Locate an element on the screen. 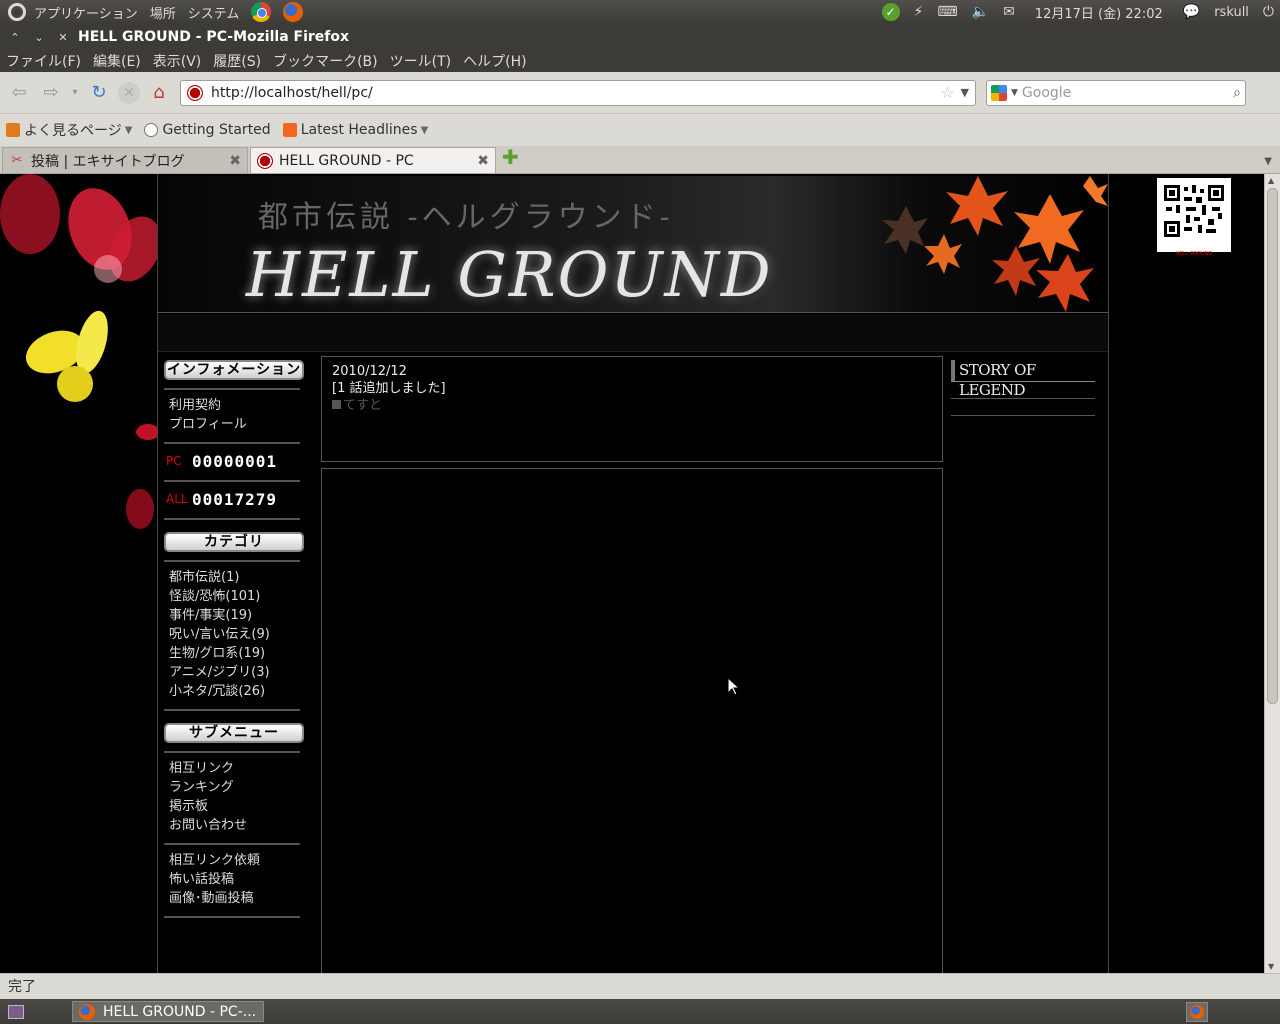  search-input: Google is located at coordinates (1046, 93).